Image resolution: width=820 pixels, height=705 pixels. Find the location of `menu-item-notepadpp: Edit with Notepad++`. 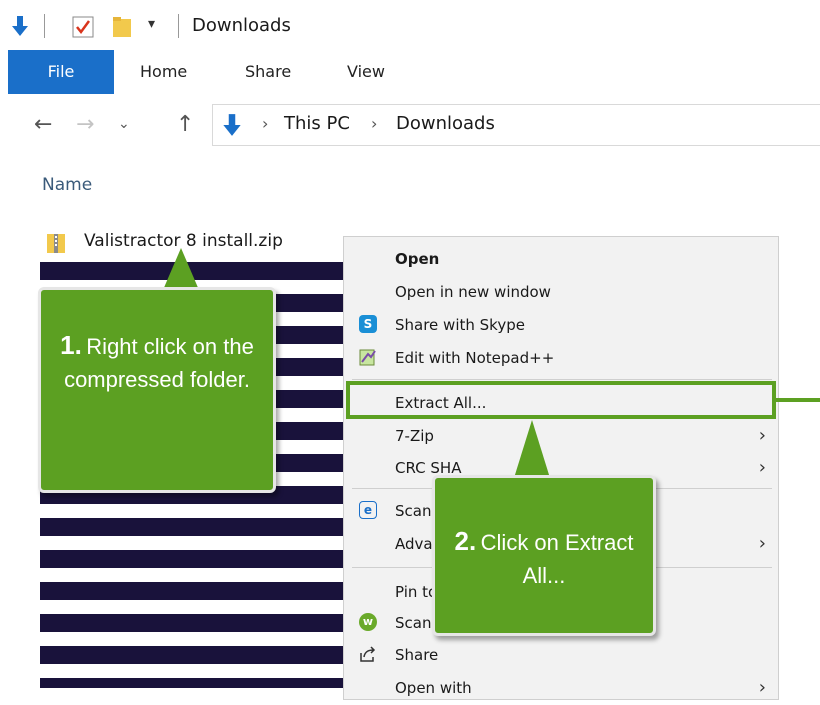

menu-item-notepadpp: Edit with Notepad++ is located at coordinates (561, 359).